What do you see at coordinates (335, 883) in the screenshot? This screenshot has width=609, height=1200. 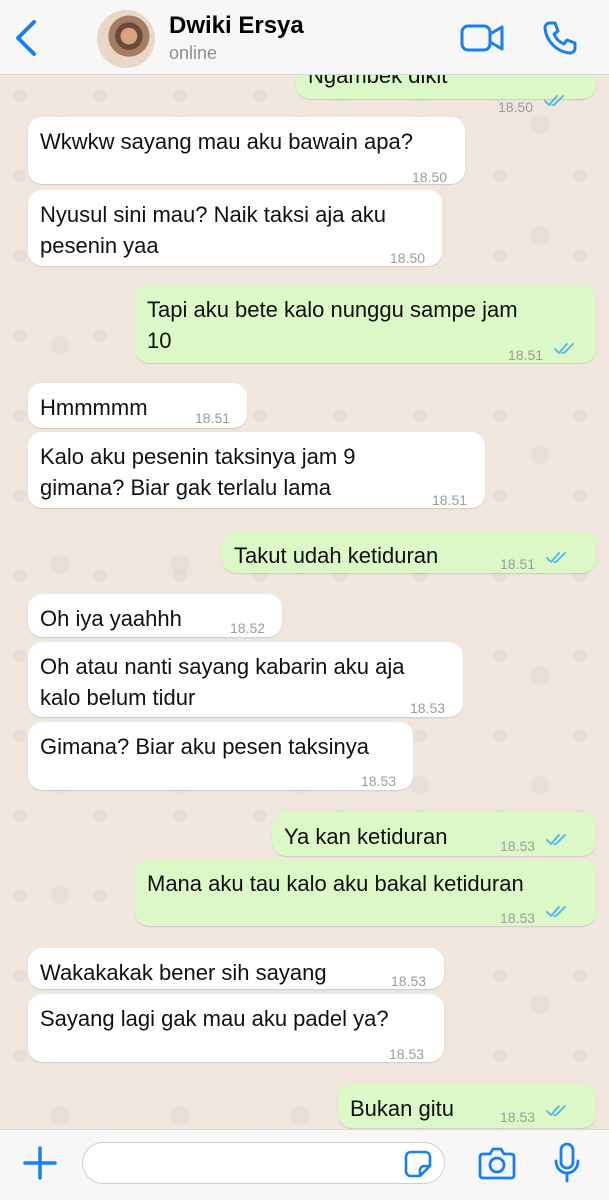 I see `message-text: Mana aku tau kalo aku bakal ketiduran` at bounding box center [335, 883].